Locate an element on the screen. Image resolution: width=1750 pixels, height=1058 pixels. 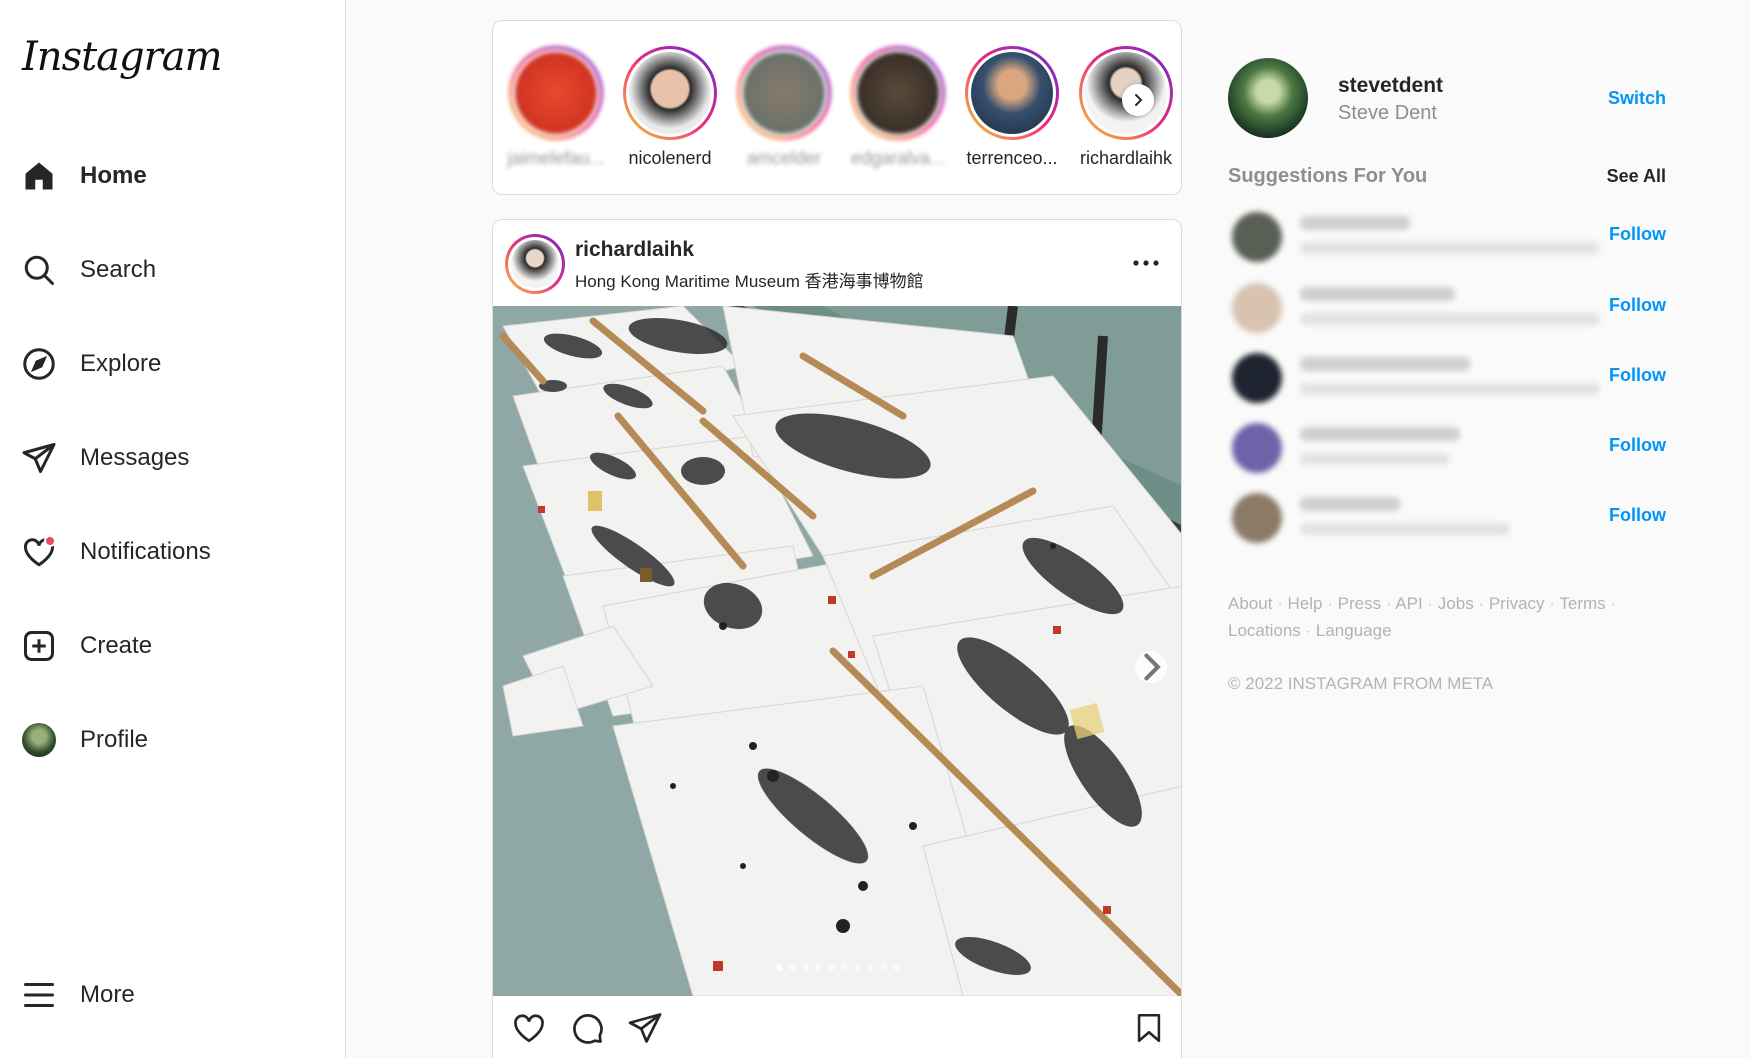
post-location: Hong Kong Maritime Museum 香港海事博物館 is located at coordinates (749, 279).